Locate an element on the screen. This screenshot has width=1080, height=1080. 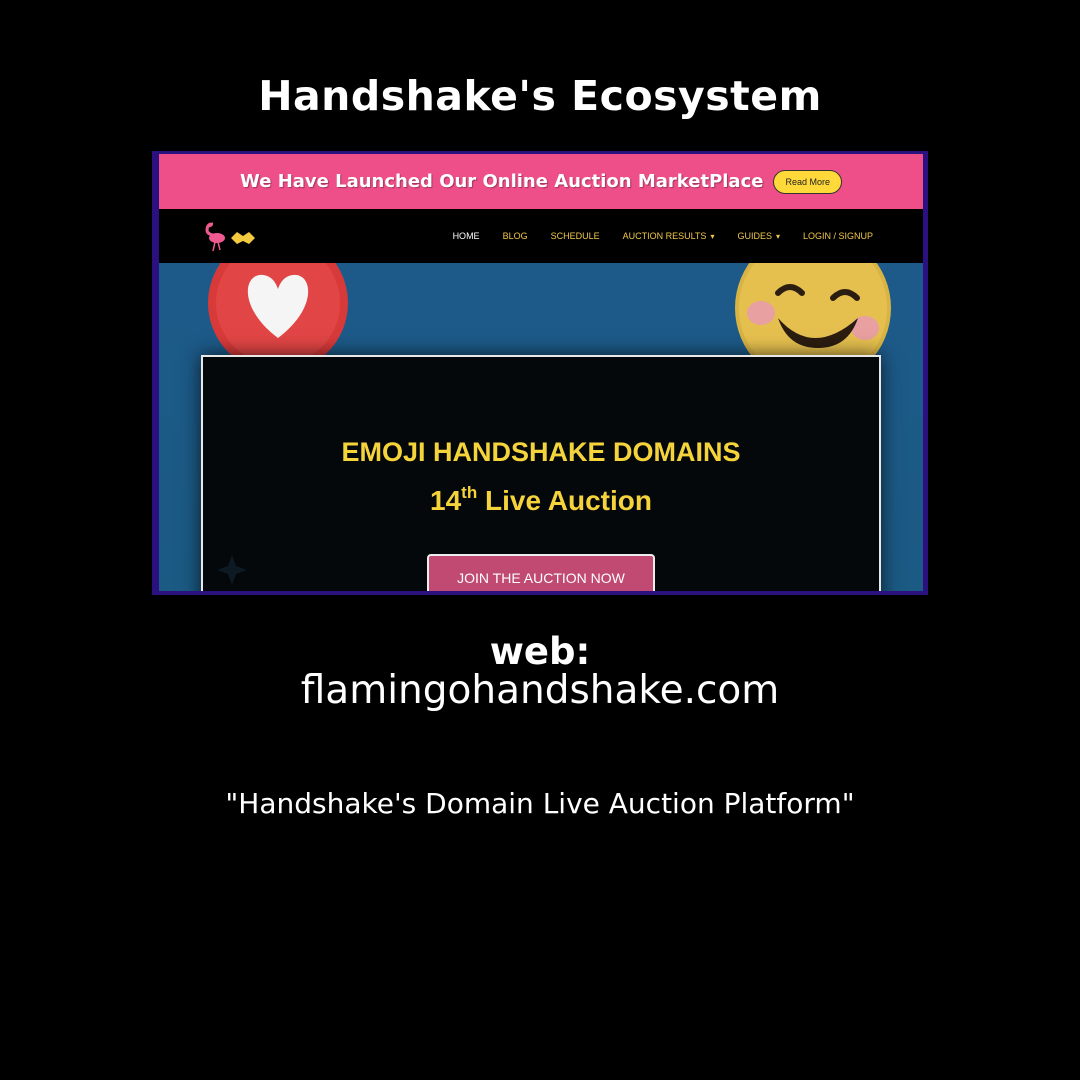
nav-guides: GUIDES ▾ is located at coordinates (758, 236).